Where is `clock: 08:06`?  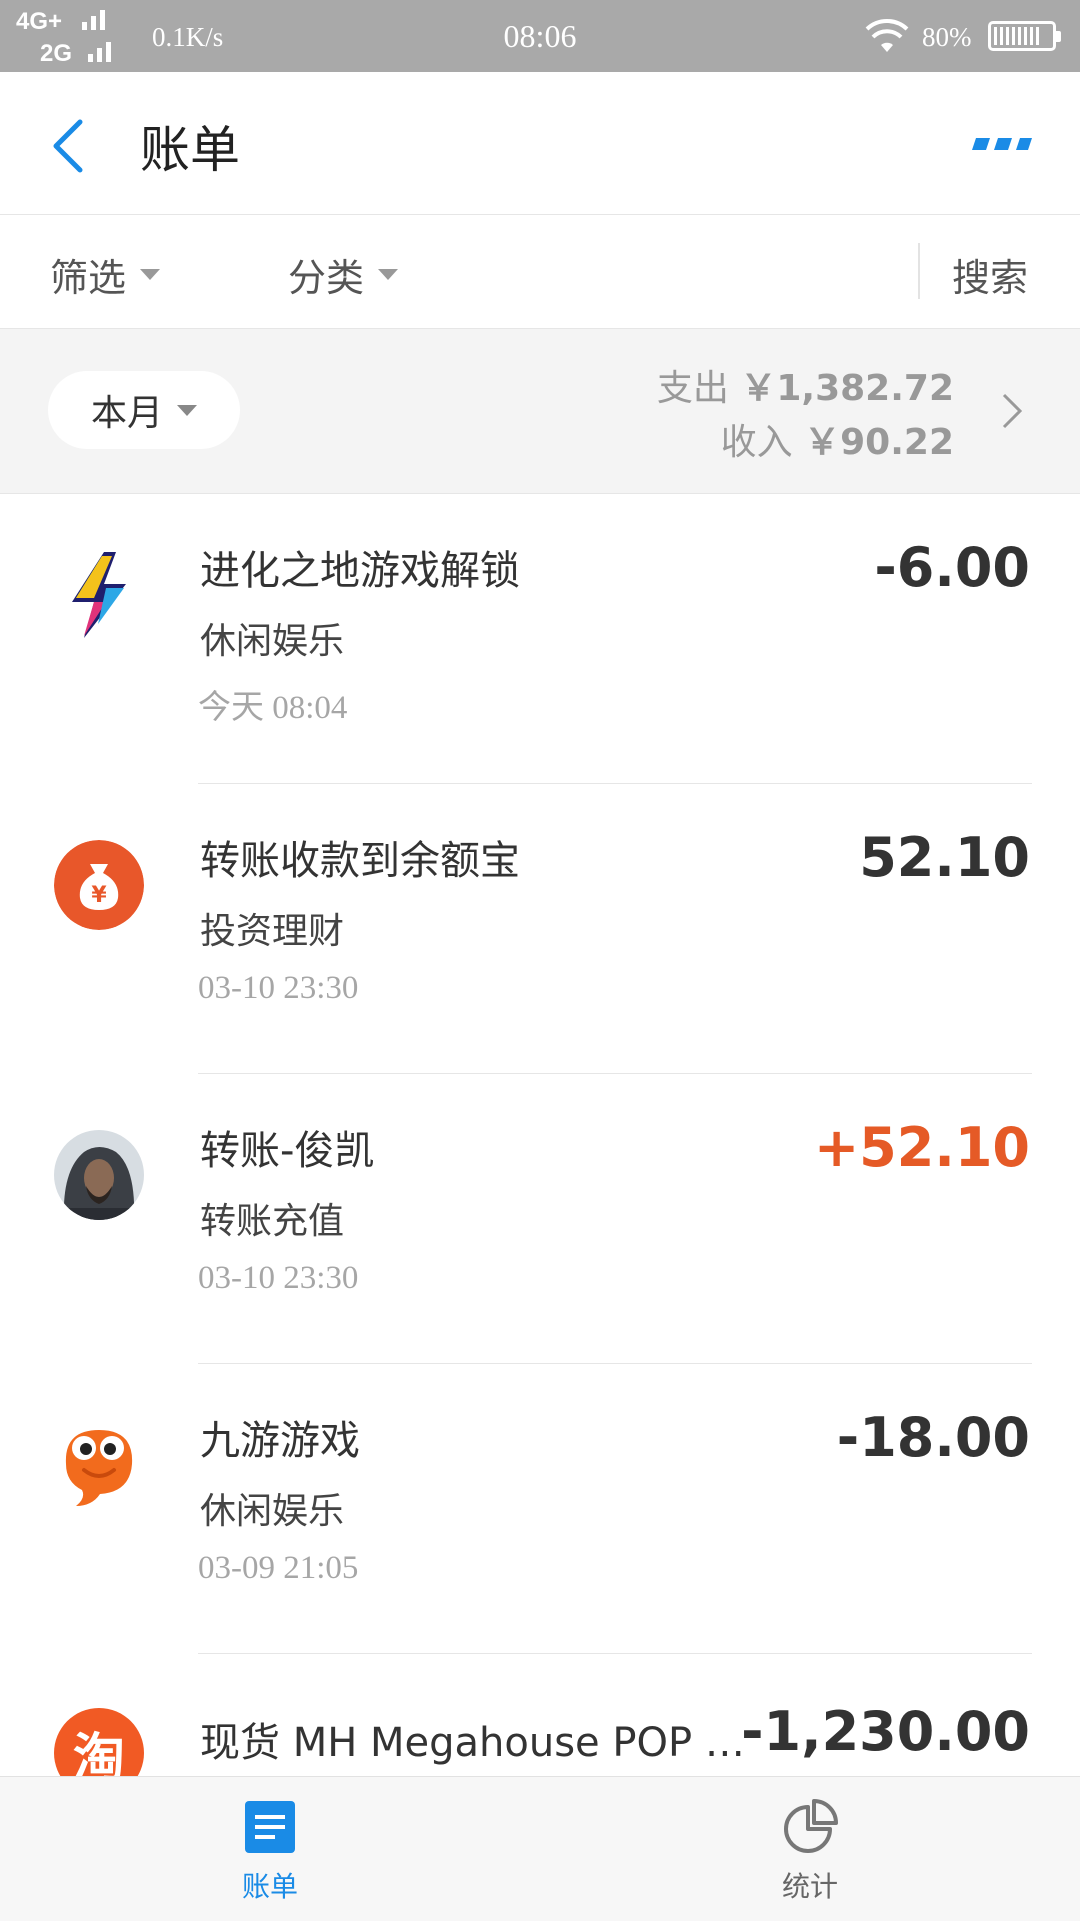 clock: 08:06 is located at coordinates (540, 36).